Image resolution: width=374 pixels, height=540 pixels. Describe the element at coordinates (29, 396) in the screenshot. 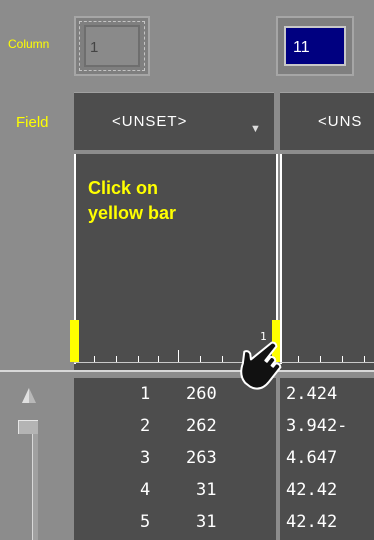

I see `scroll-up-arrow-icon` at that location.